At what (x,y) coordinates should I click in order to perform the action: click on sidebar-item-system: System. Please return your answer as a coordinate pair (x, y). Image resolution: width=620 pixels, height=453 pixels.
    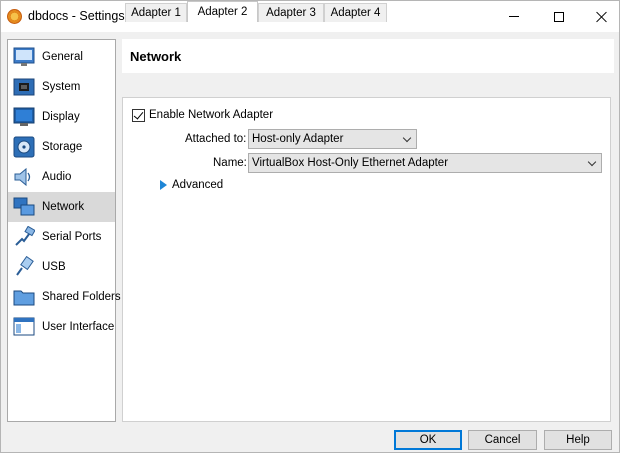
    Looking at the image, I should click on (61, 87).